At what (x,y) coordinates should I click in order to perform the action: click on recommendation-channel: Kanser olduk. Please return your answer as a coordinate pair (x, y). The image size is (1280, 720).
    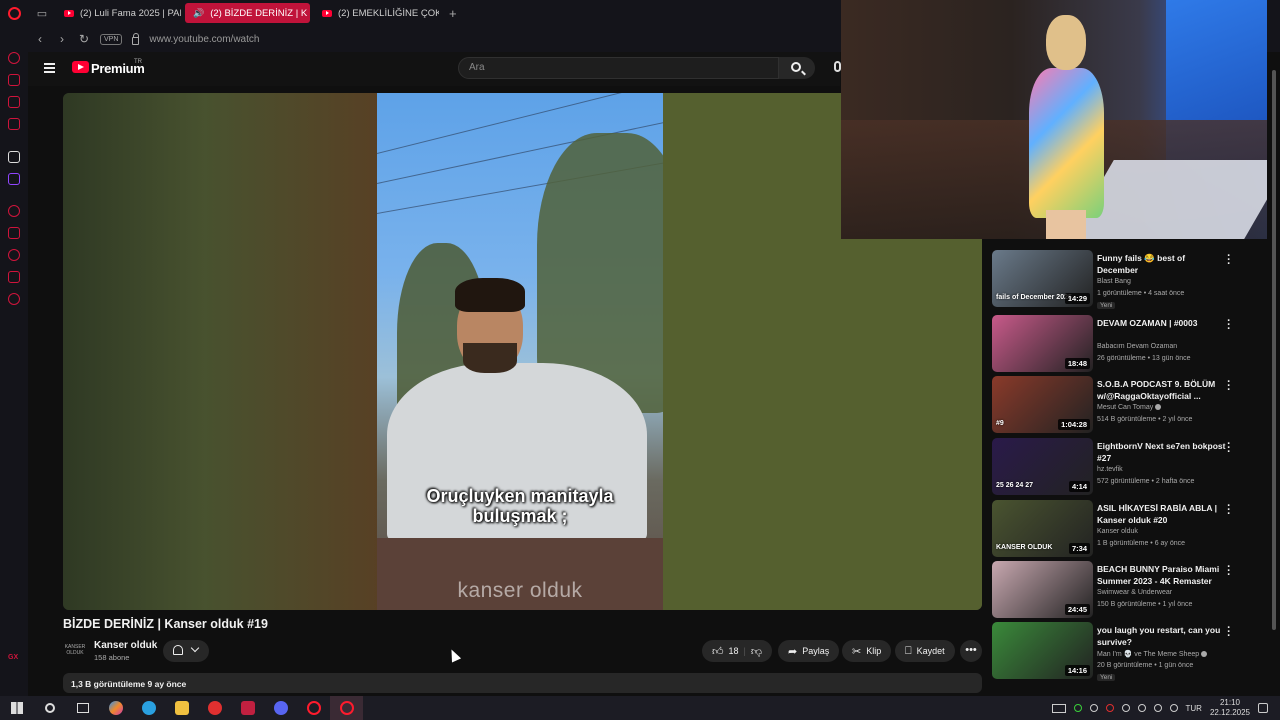
    Looking at the image, I should click on (1117, 531).